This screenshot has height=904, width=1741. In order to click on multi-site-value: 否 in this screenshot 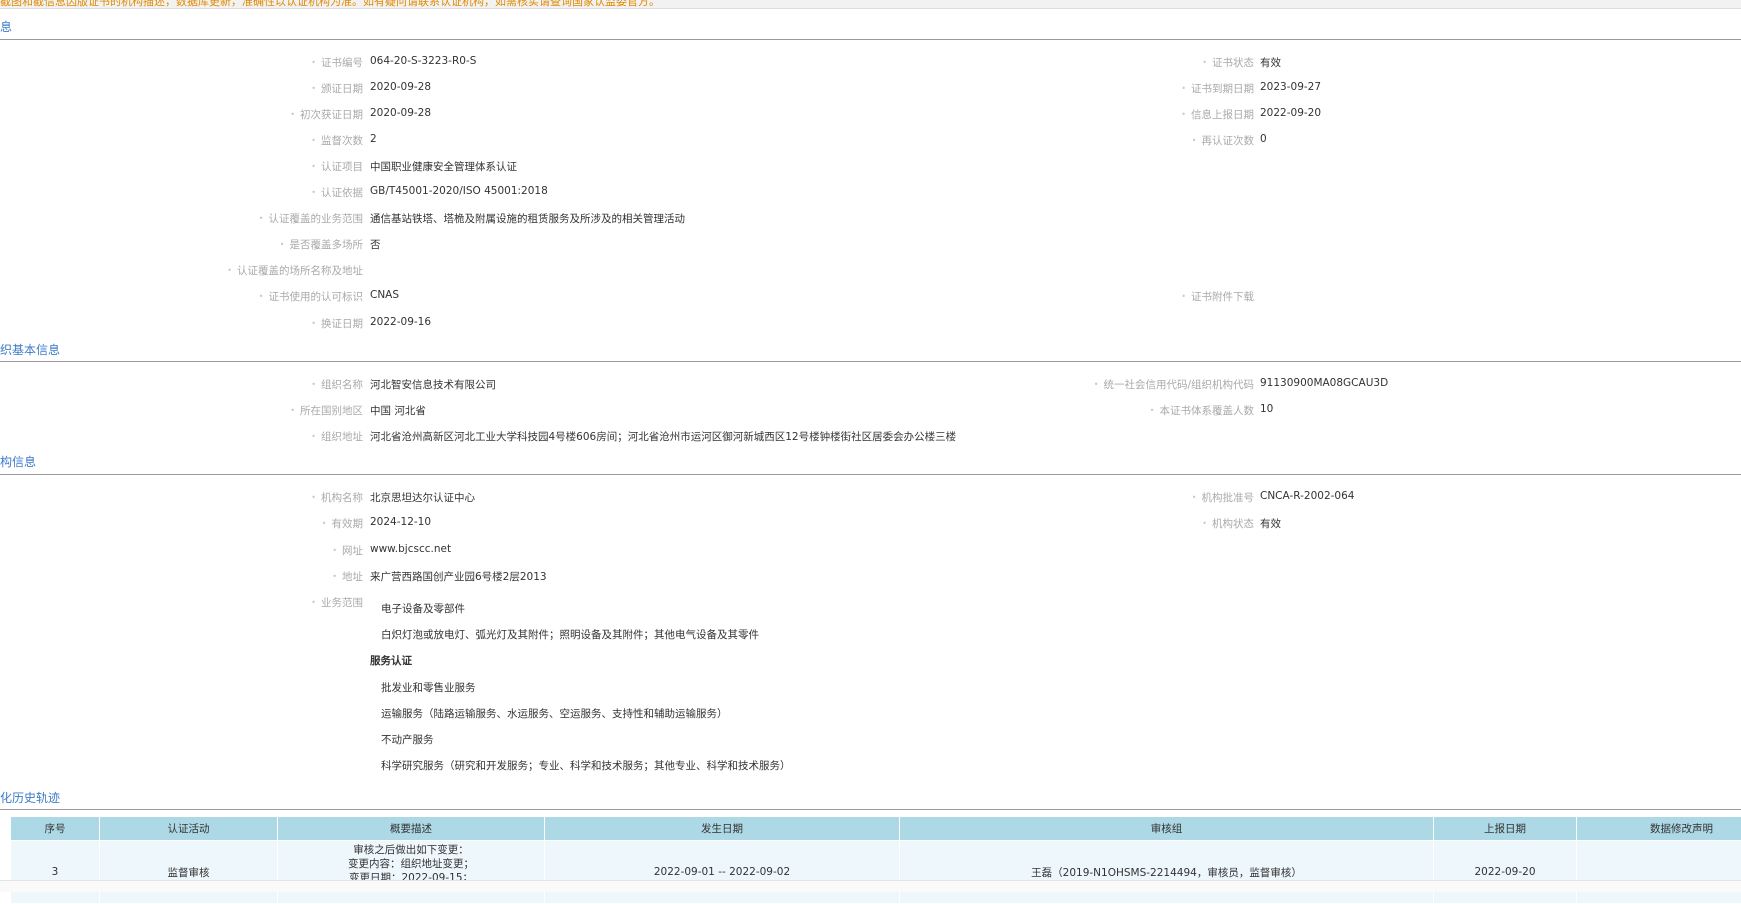, I will do `click(375, 244)`.